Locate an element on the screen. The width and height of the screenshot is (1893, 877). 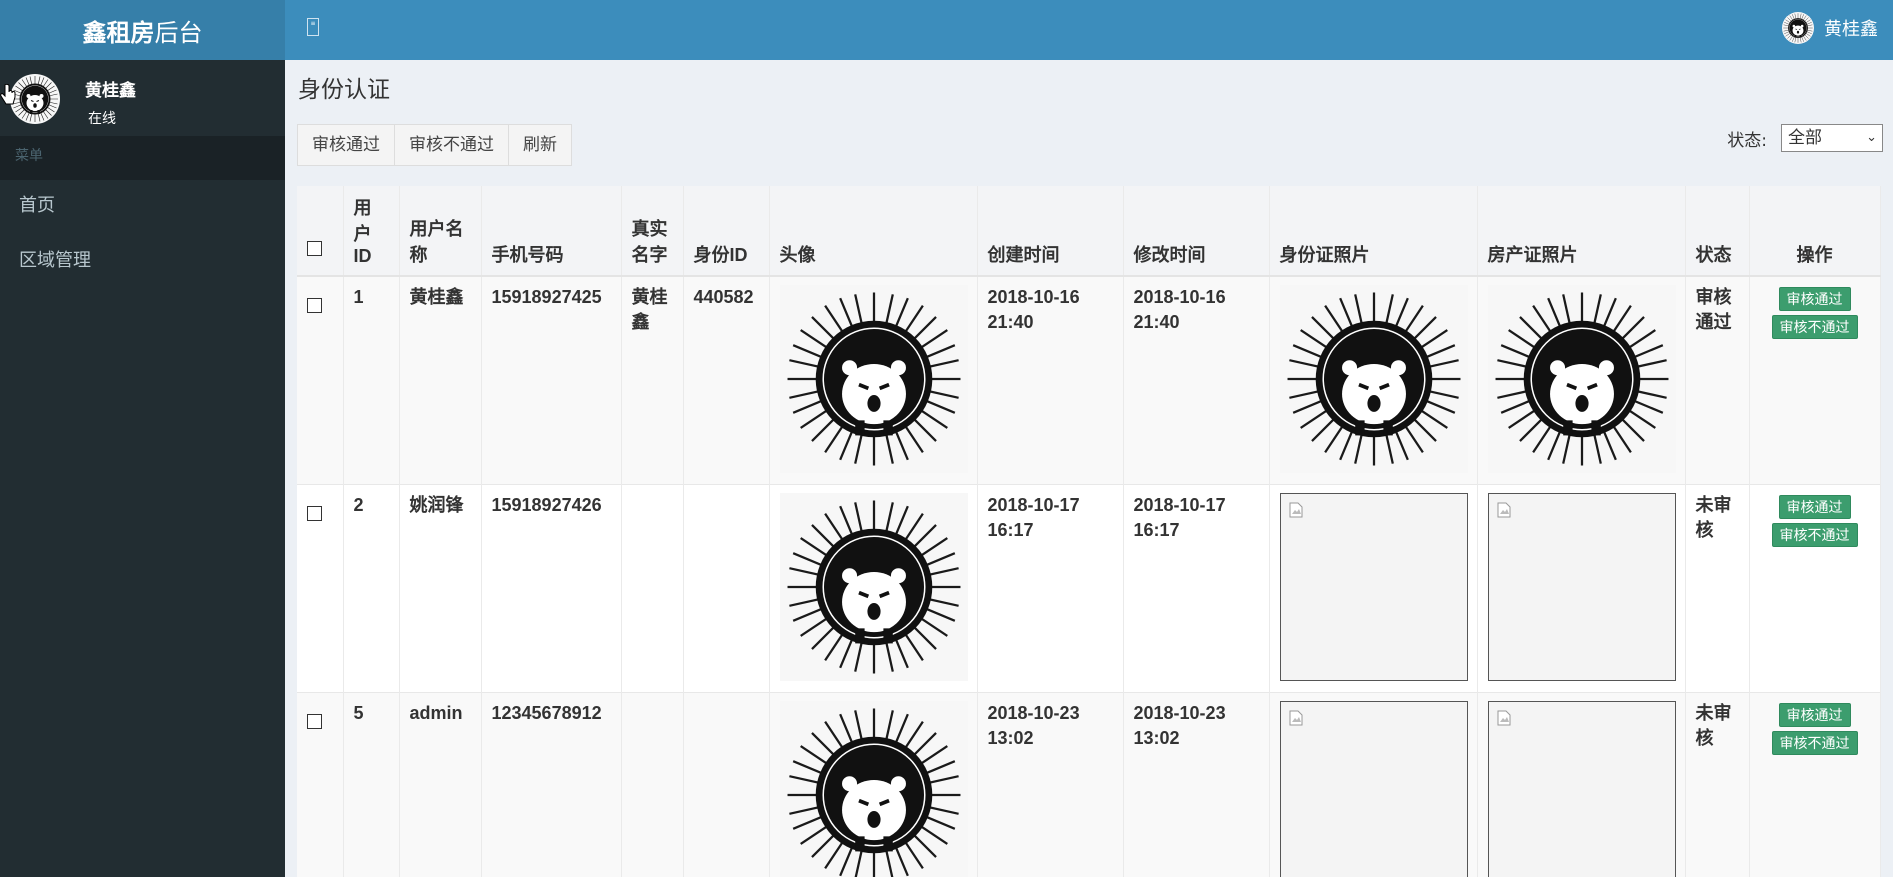
sidebar: 黄桂鑫 在线 菜单 首页 区域管理 is located at coordinates (142, 468).